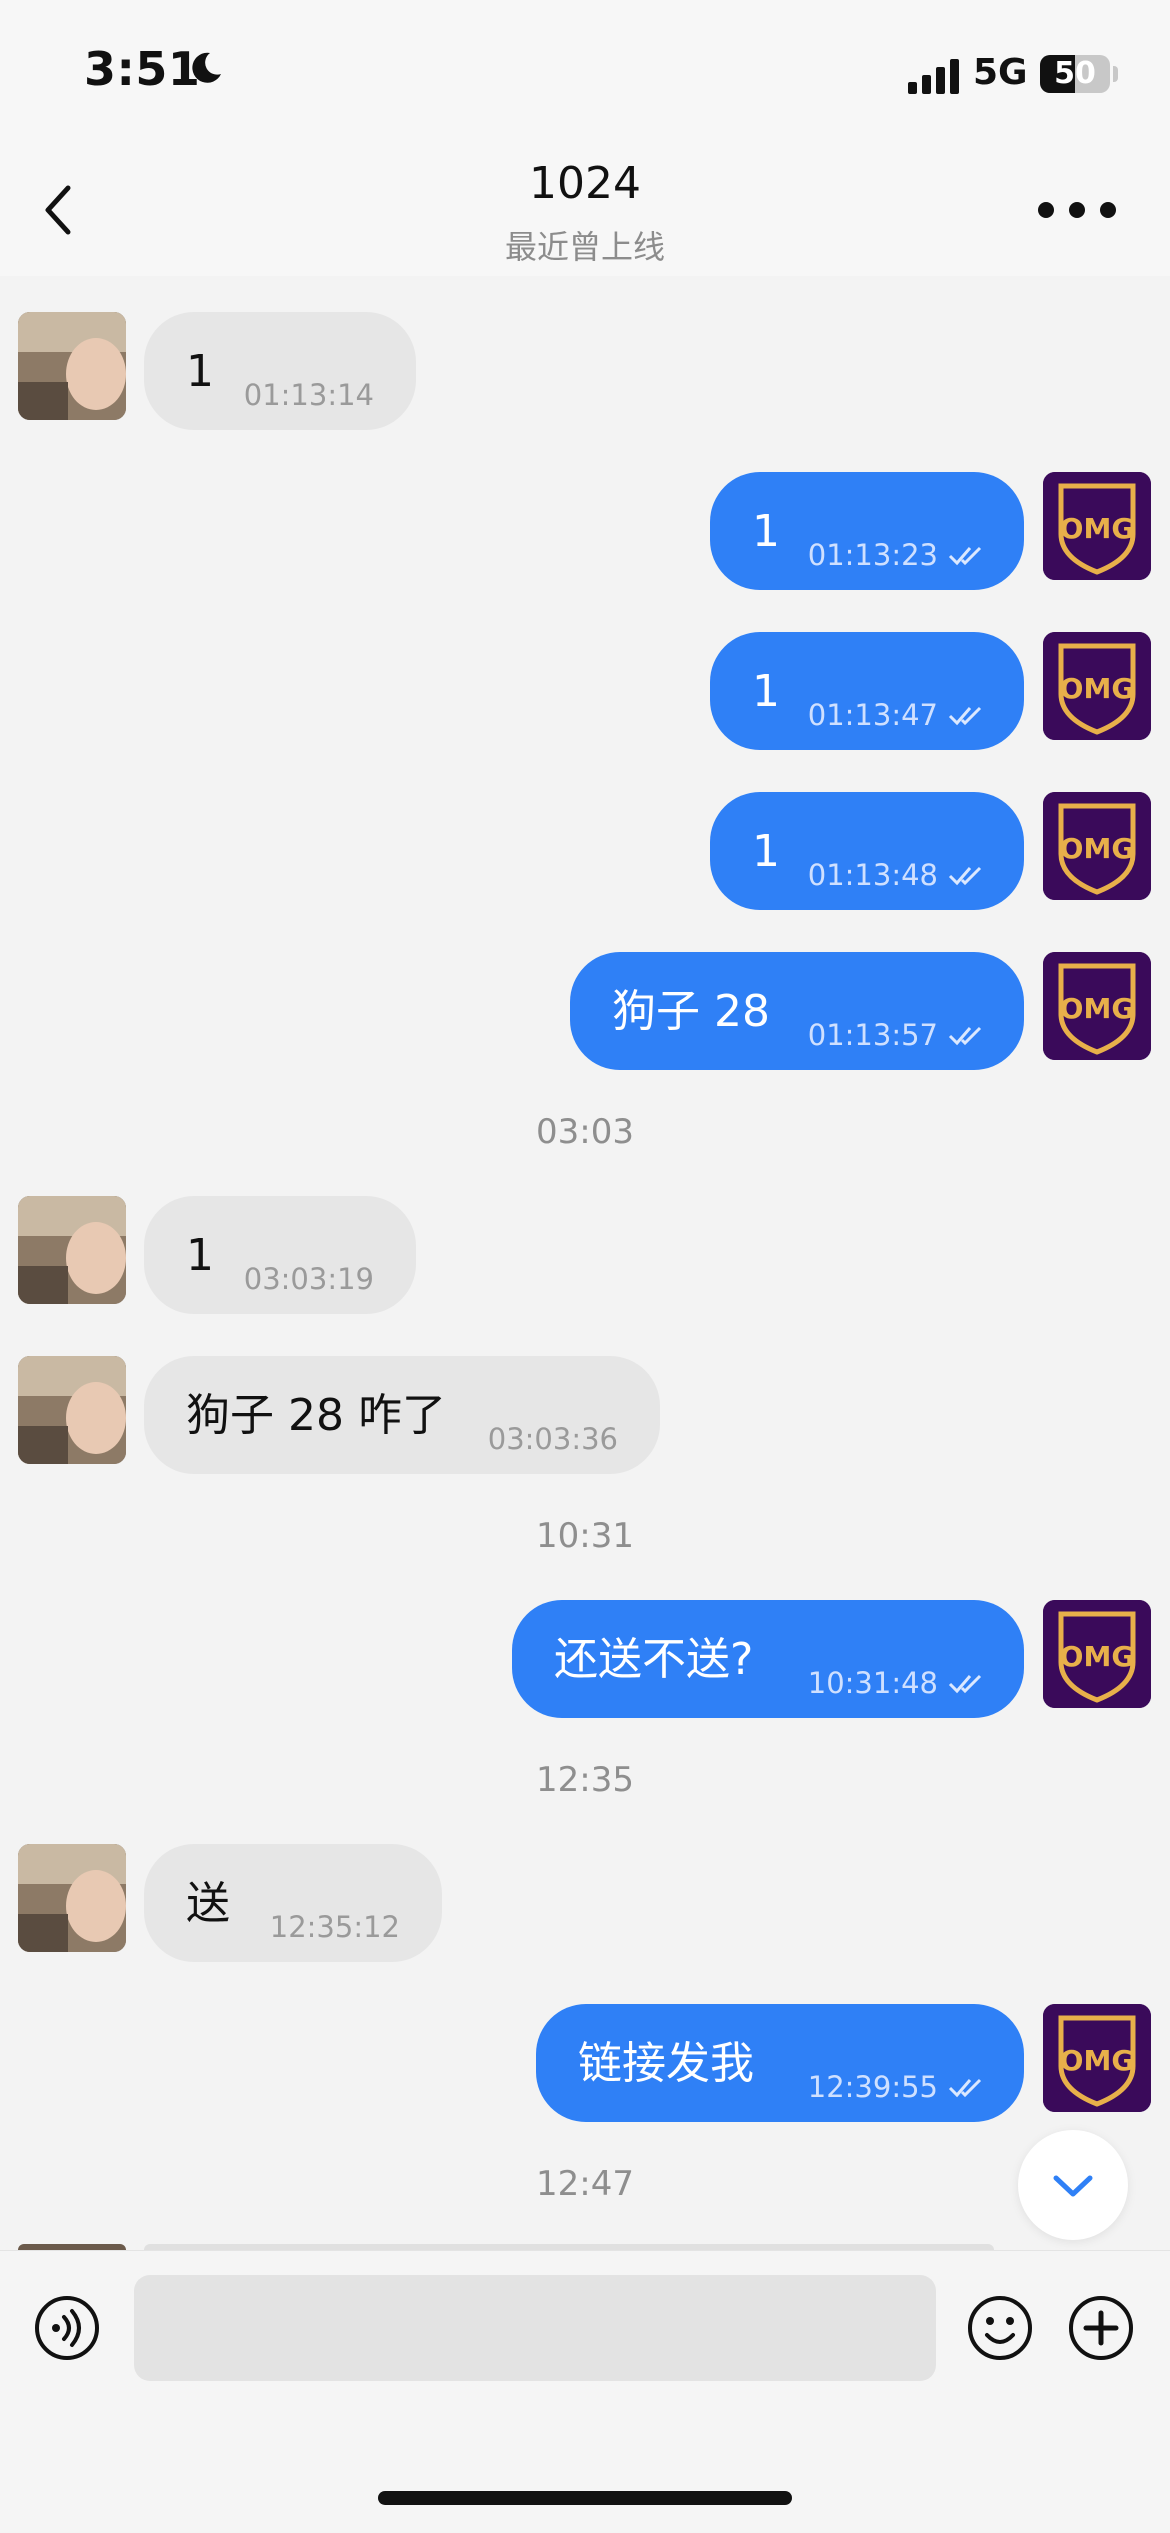  Describe the element at coordinates (585, 2184) in the screenshot. I see `time-divider: 12:47` at that location.